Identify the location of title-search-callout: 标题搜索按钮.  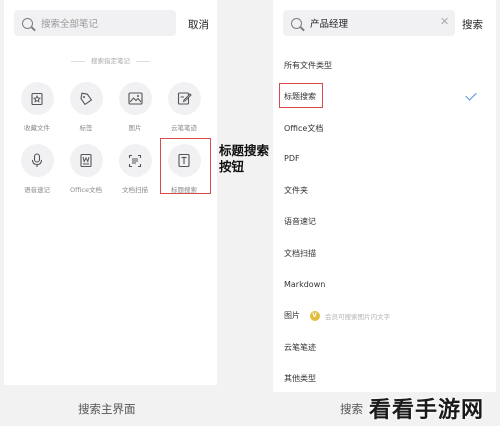
(244, 158).